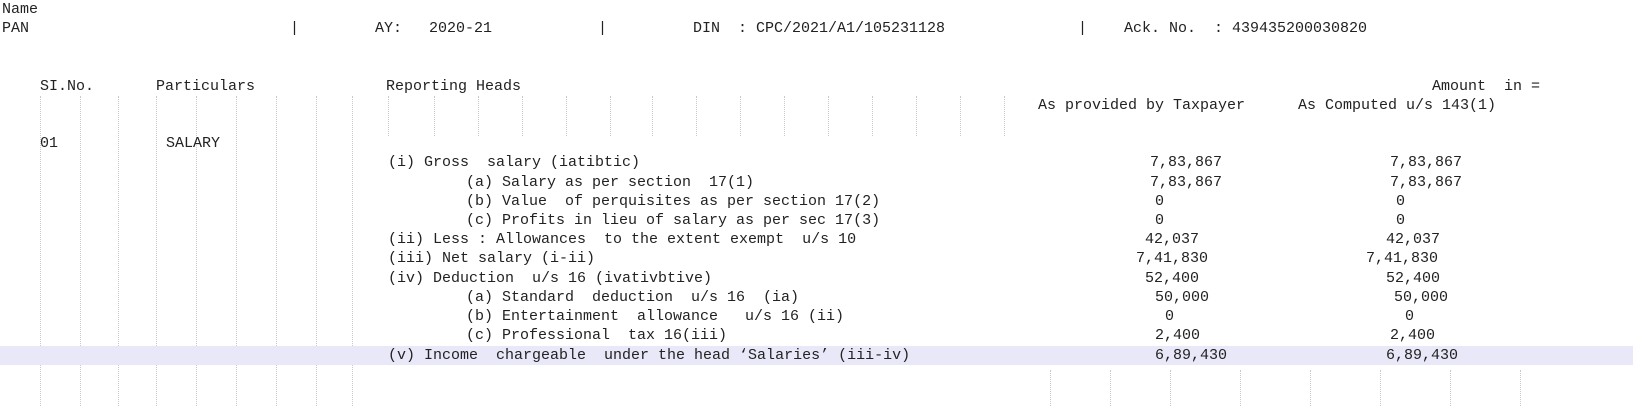 The height and width of the screenshot is (406, 1633). What do you see at coordinates (1486, 86) in the screenshot?
I see `col-amount-heading: Amount in =` at bounding box center [1486, 86].